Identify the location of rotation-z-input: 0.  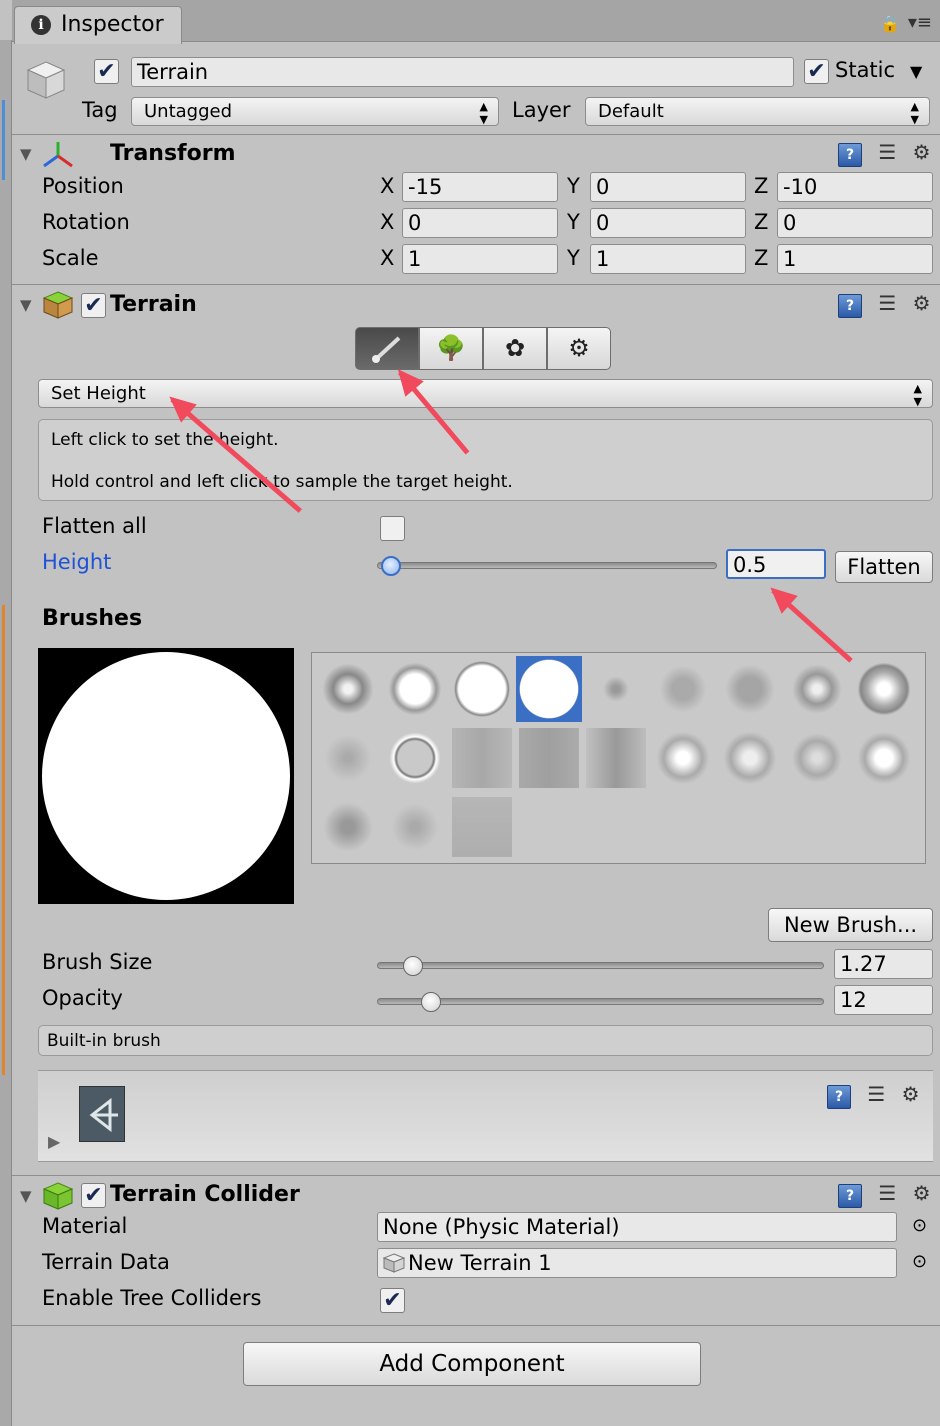
(855, 223).